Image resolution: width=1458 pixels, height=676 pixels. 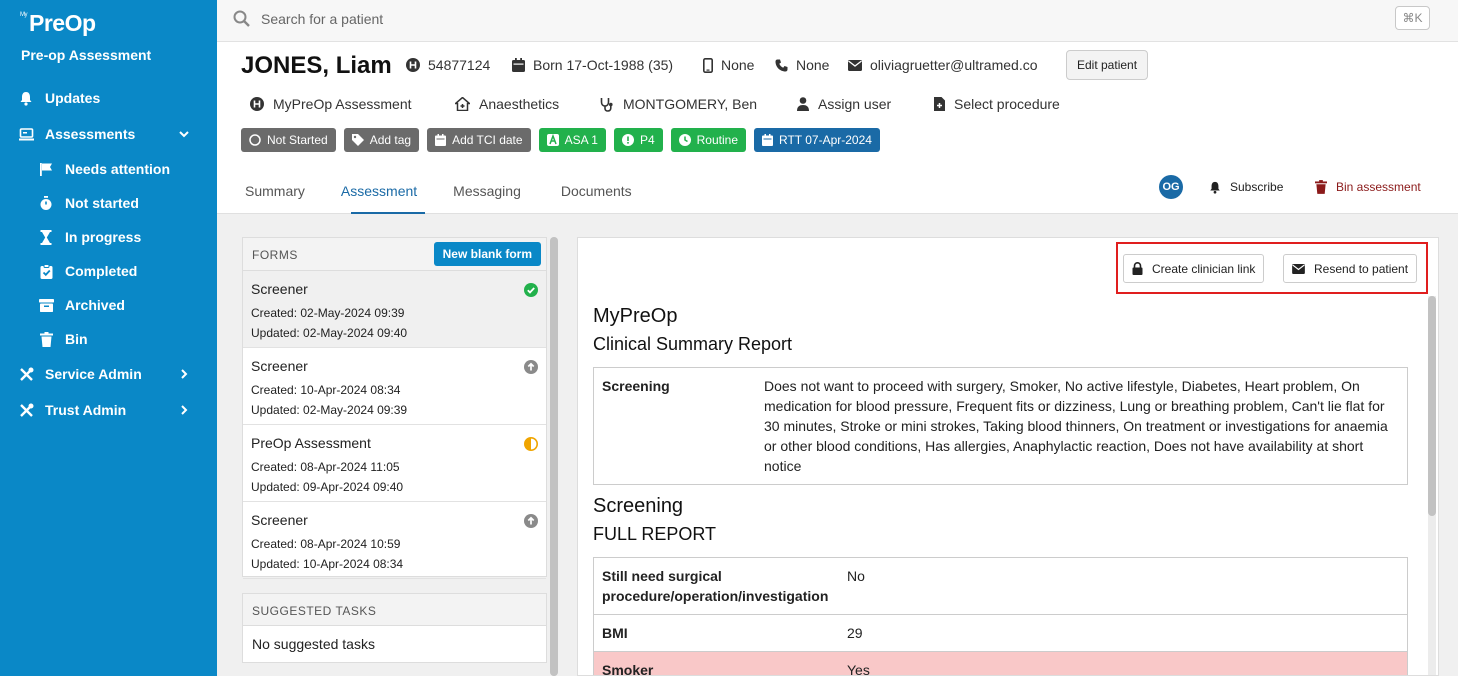 What do you see at coordinates (394, 610) in the screenshot?
I see `suggested-tasks-title: SUGGESTED TASKS` at bounding box center [394, 610].